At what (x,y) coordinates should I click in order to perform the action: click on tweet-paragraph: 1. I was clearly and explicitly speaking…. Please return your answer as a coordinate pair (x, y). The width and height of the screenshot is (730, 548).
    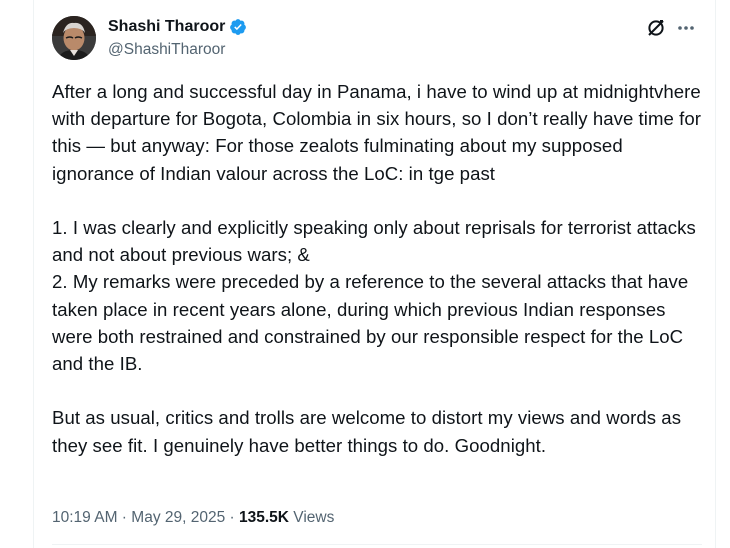
    Looking at the image, I should click on (374, 241).